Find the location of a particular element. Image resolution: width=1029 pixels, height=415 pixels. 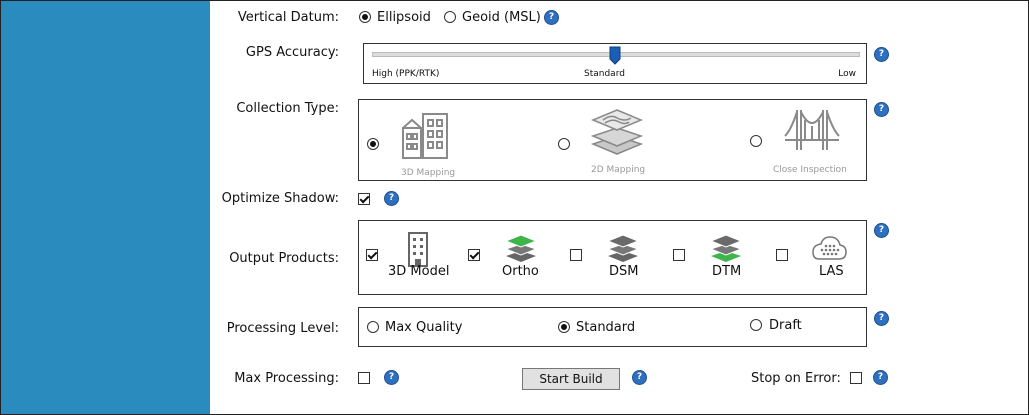

bridge-icon is located at coordinates (812, 130).